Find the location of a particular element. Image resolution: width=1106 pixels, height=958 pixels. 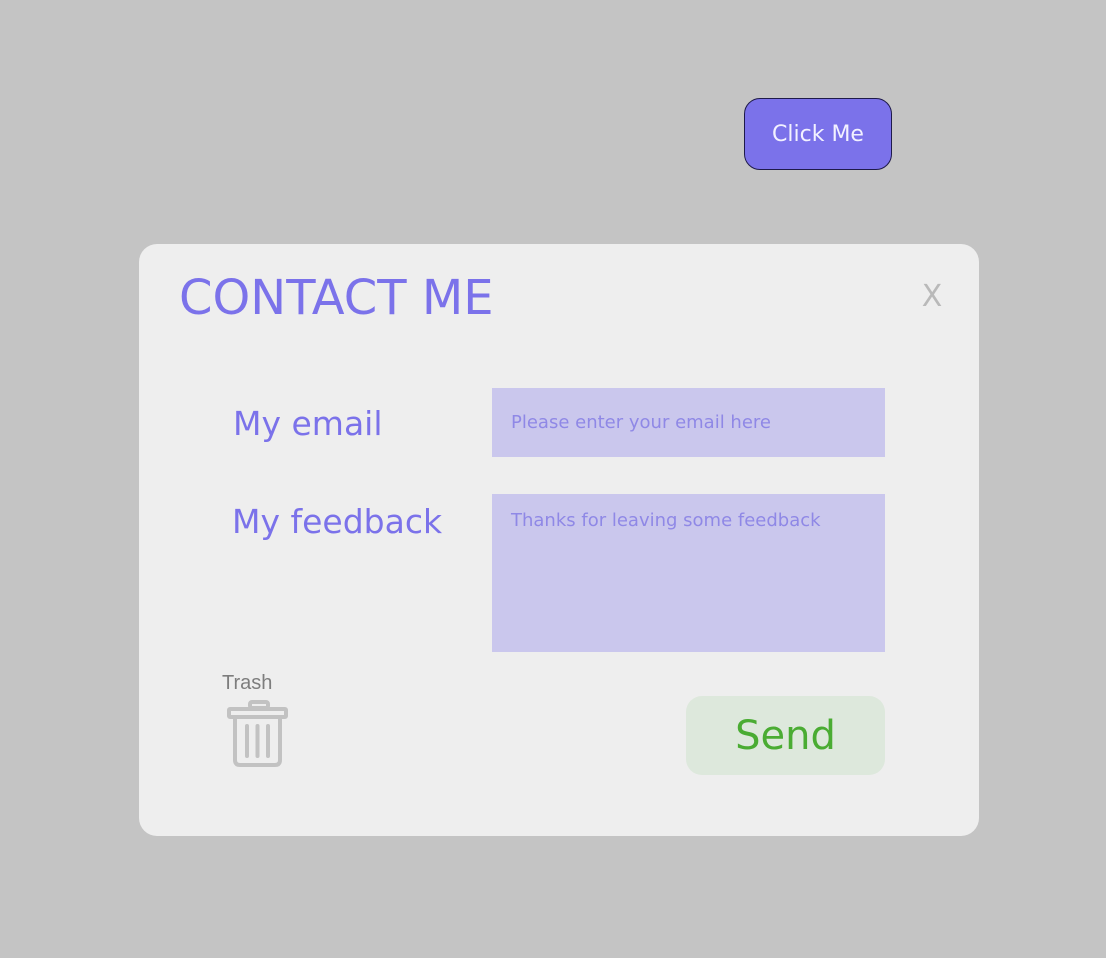

close-button: X is located at coordinates (932, 296).